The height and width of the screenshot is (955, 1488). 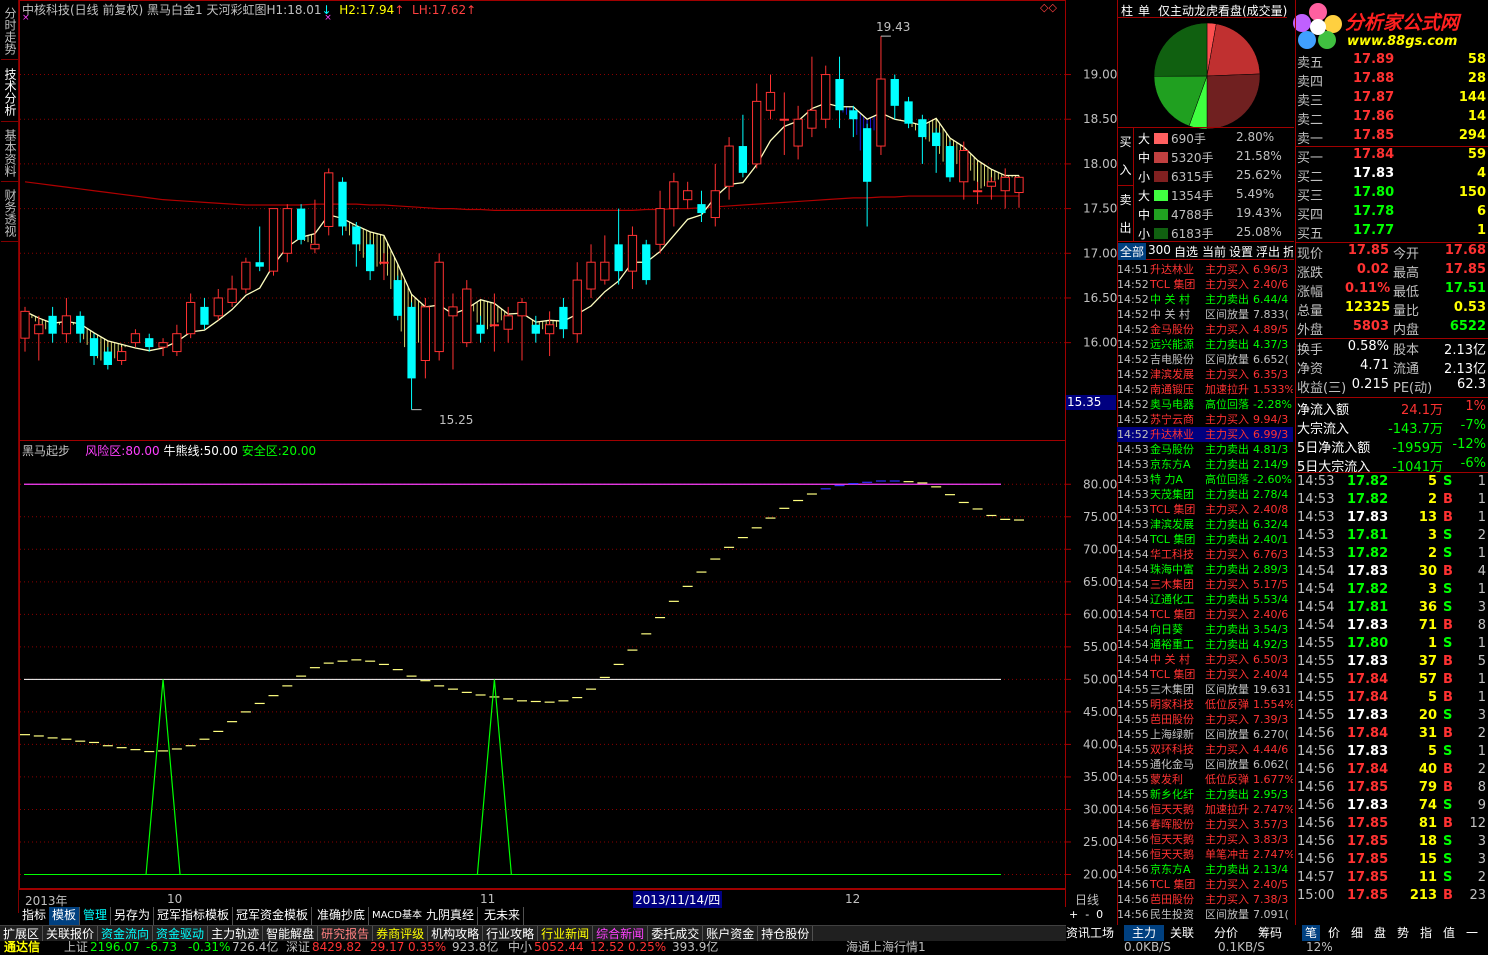 What do you see at coordinates (1205, 329) in the screenshot?
I see `list-item: 14:52 金马股份 主力买入 4.89/5` at bounding box center [1205, 329].